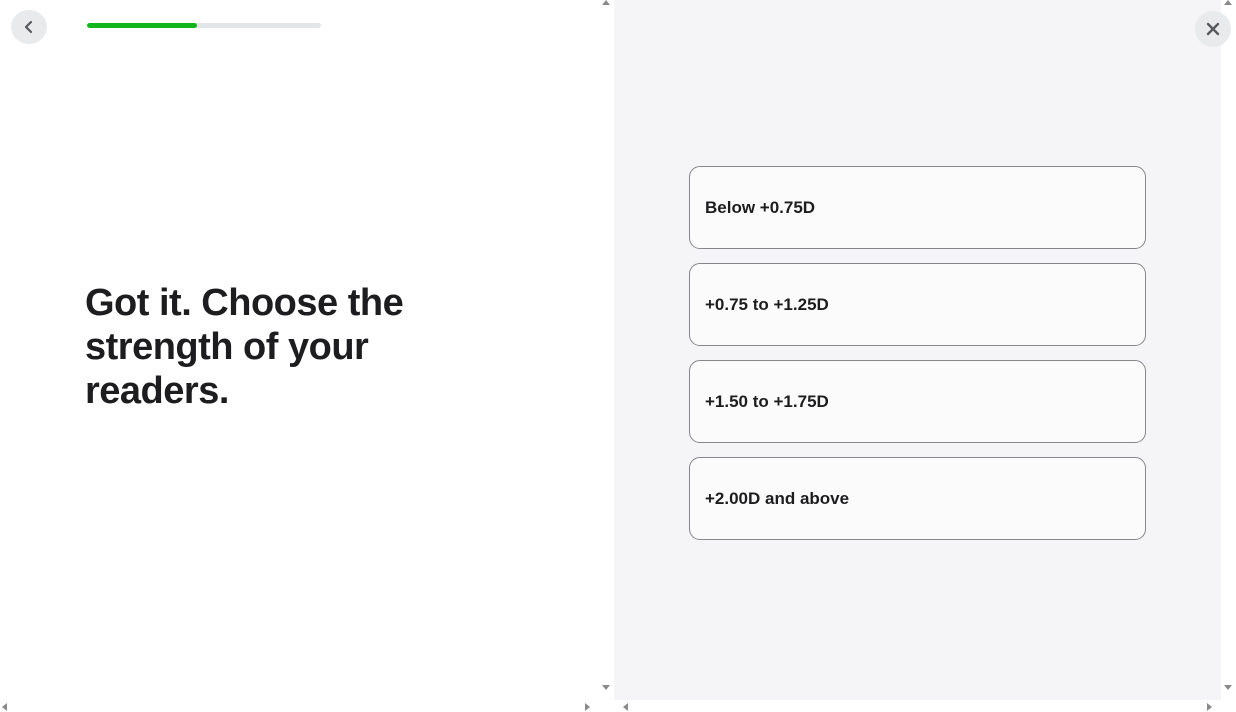 Image resolution: width=1236 pixels, height=712 pixels. I want to click on progress-bar, so click(204, 25).